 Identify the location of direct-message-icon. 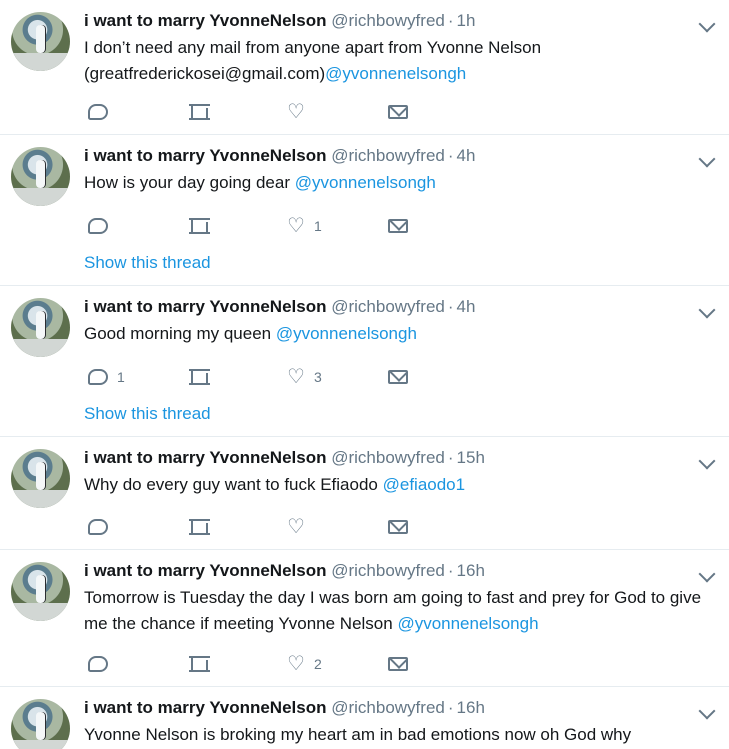
(398, 226).